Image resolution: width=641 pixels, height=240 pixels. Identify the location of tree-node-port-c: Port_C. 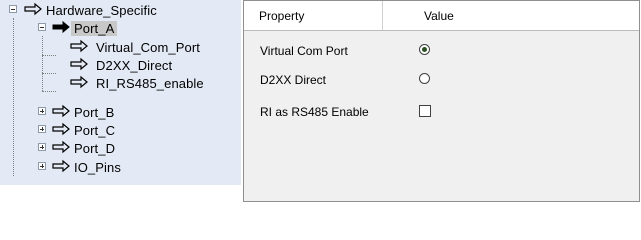
(120, 130).